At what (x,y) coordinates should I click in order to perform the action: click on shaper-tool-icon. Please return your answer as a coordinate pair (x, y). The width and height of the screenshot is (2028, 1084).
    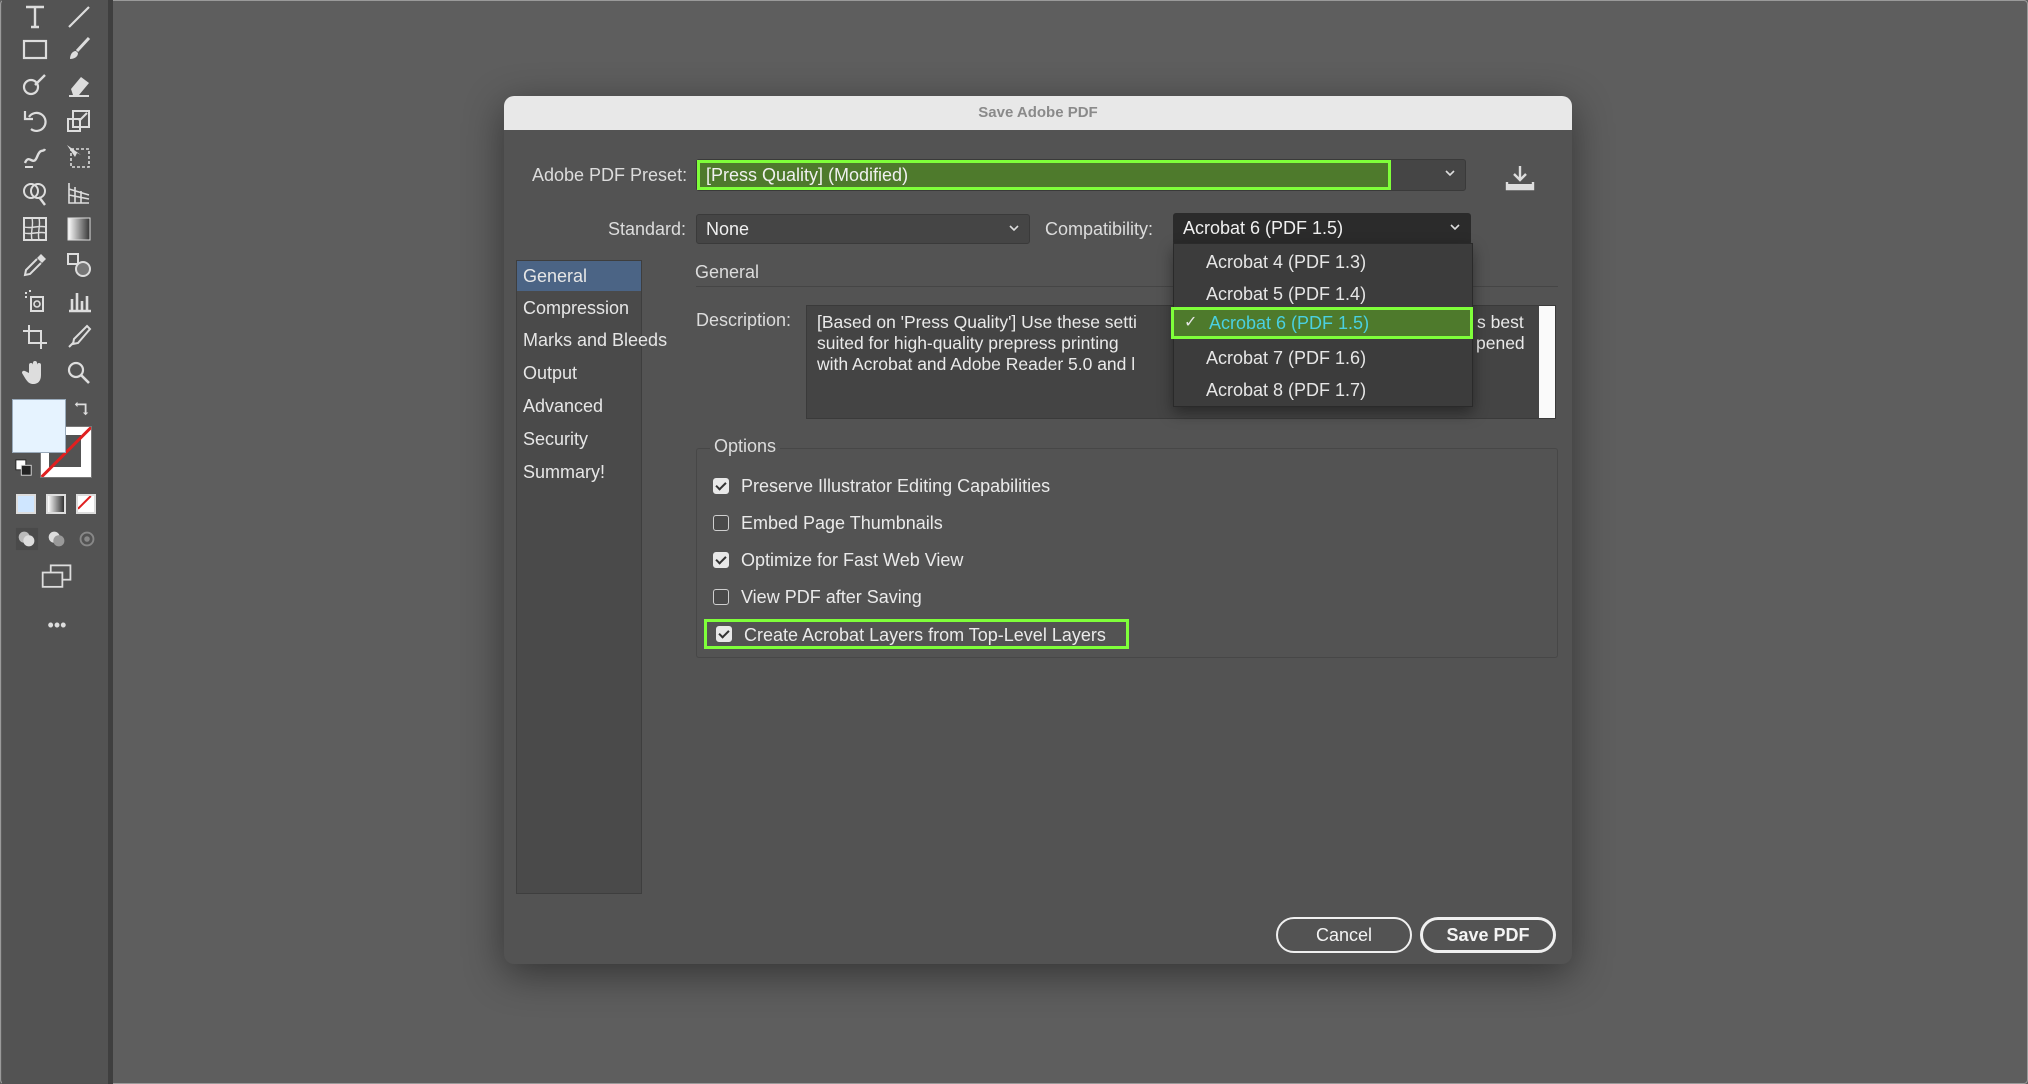
    Looking at the image, I should click on (35, 85).